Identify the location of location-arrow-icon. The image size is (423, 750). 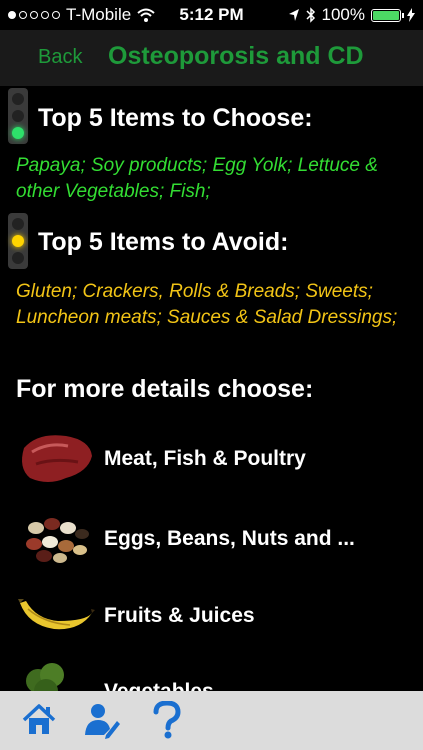
(293, 15).